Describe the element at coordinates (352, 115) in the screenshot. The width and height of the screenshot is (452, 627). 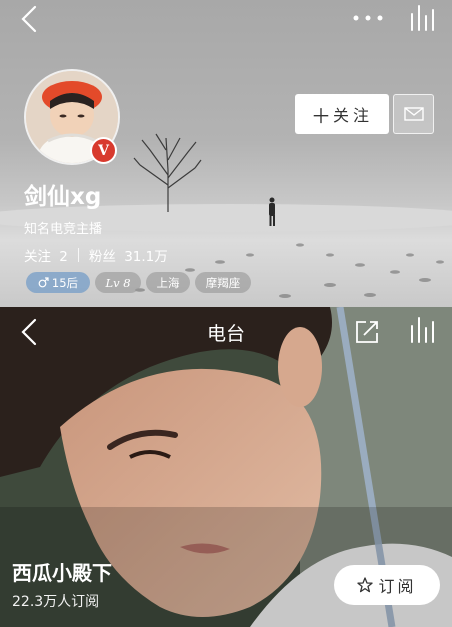
I see `follow-button-label: 关注` at that location.